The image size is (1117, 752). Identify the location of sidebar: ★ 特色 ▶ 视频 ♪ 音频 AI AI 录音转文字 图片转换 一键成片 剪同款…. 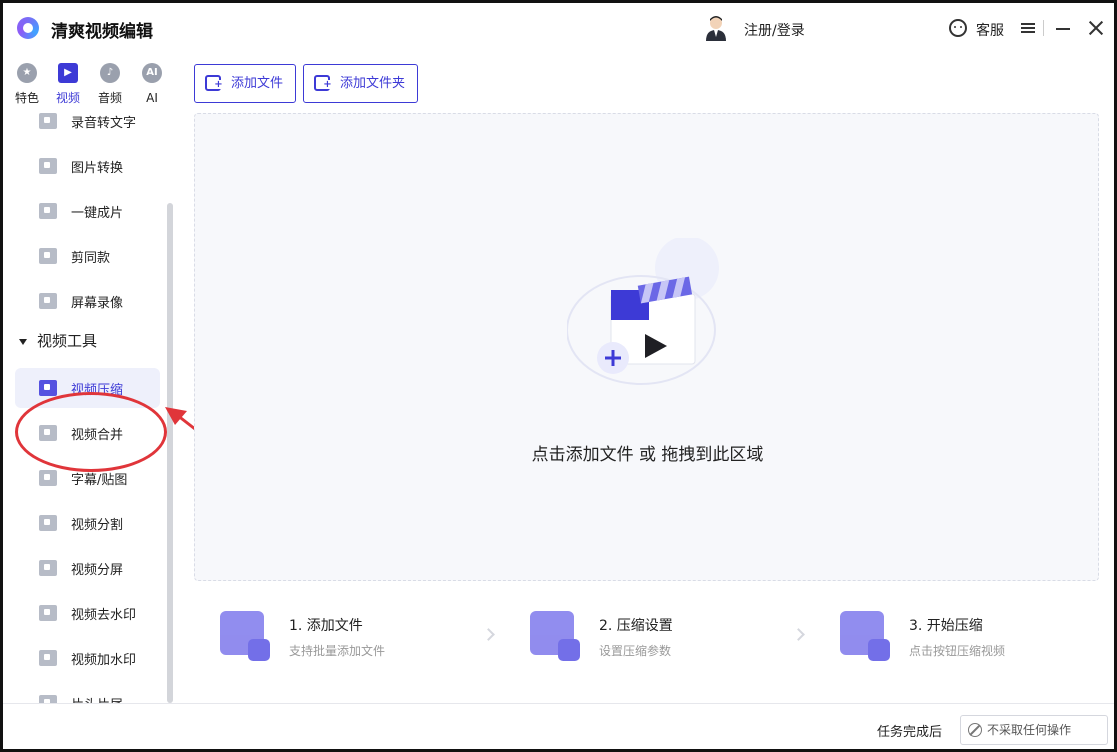
(89, 401).